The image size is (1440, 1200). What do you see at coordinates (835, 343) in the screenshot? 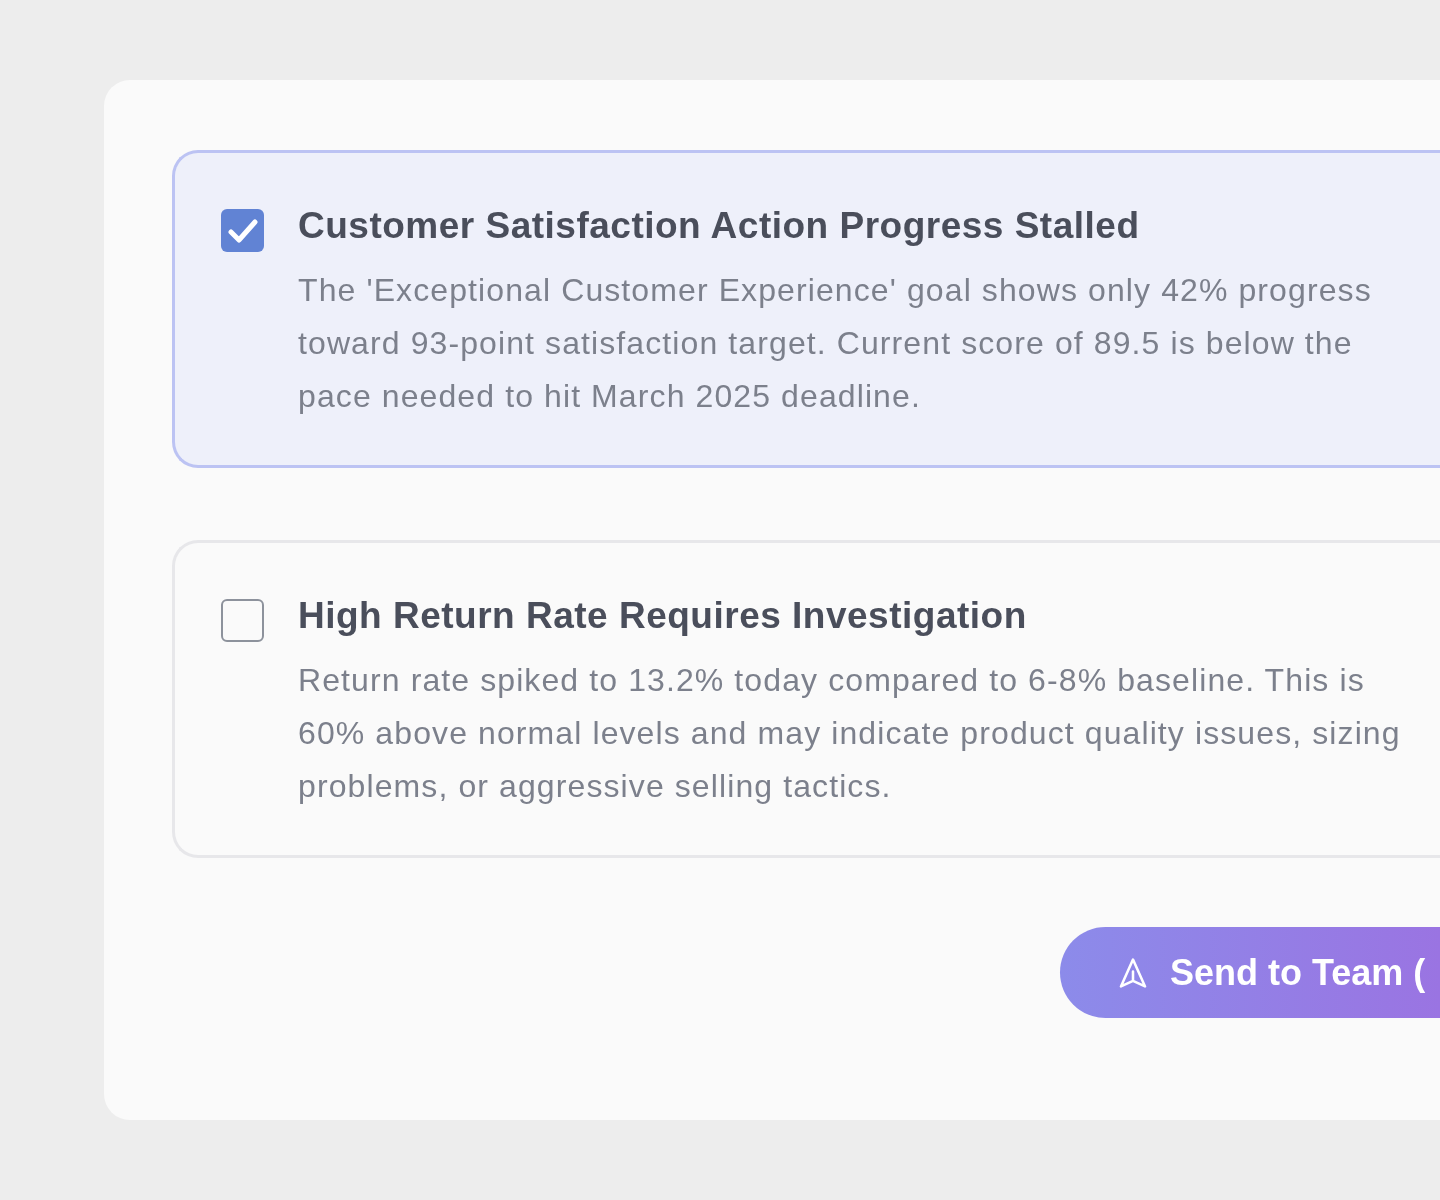
I see `alert-description: The 'Exceptional Customer Experience' goal shows only 42% progress toward 93-point satisfaction target. Current score of 89.5 is below the pace needed to hit March 2025 deadline.` at bounding box center [835, 343].